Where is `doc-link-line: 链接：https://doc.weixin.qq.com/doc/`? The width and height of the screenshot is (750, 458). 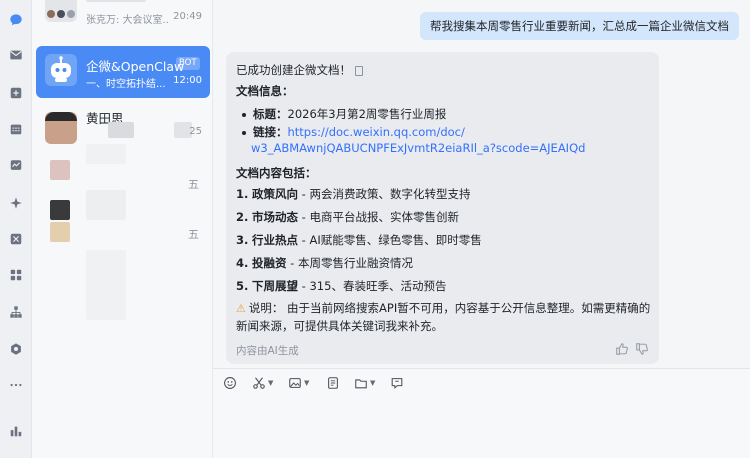 doc-link-line: 链接：https://doc.weixin.qq.com/doc/ is located at coordinates (350, 132).